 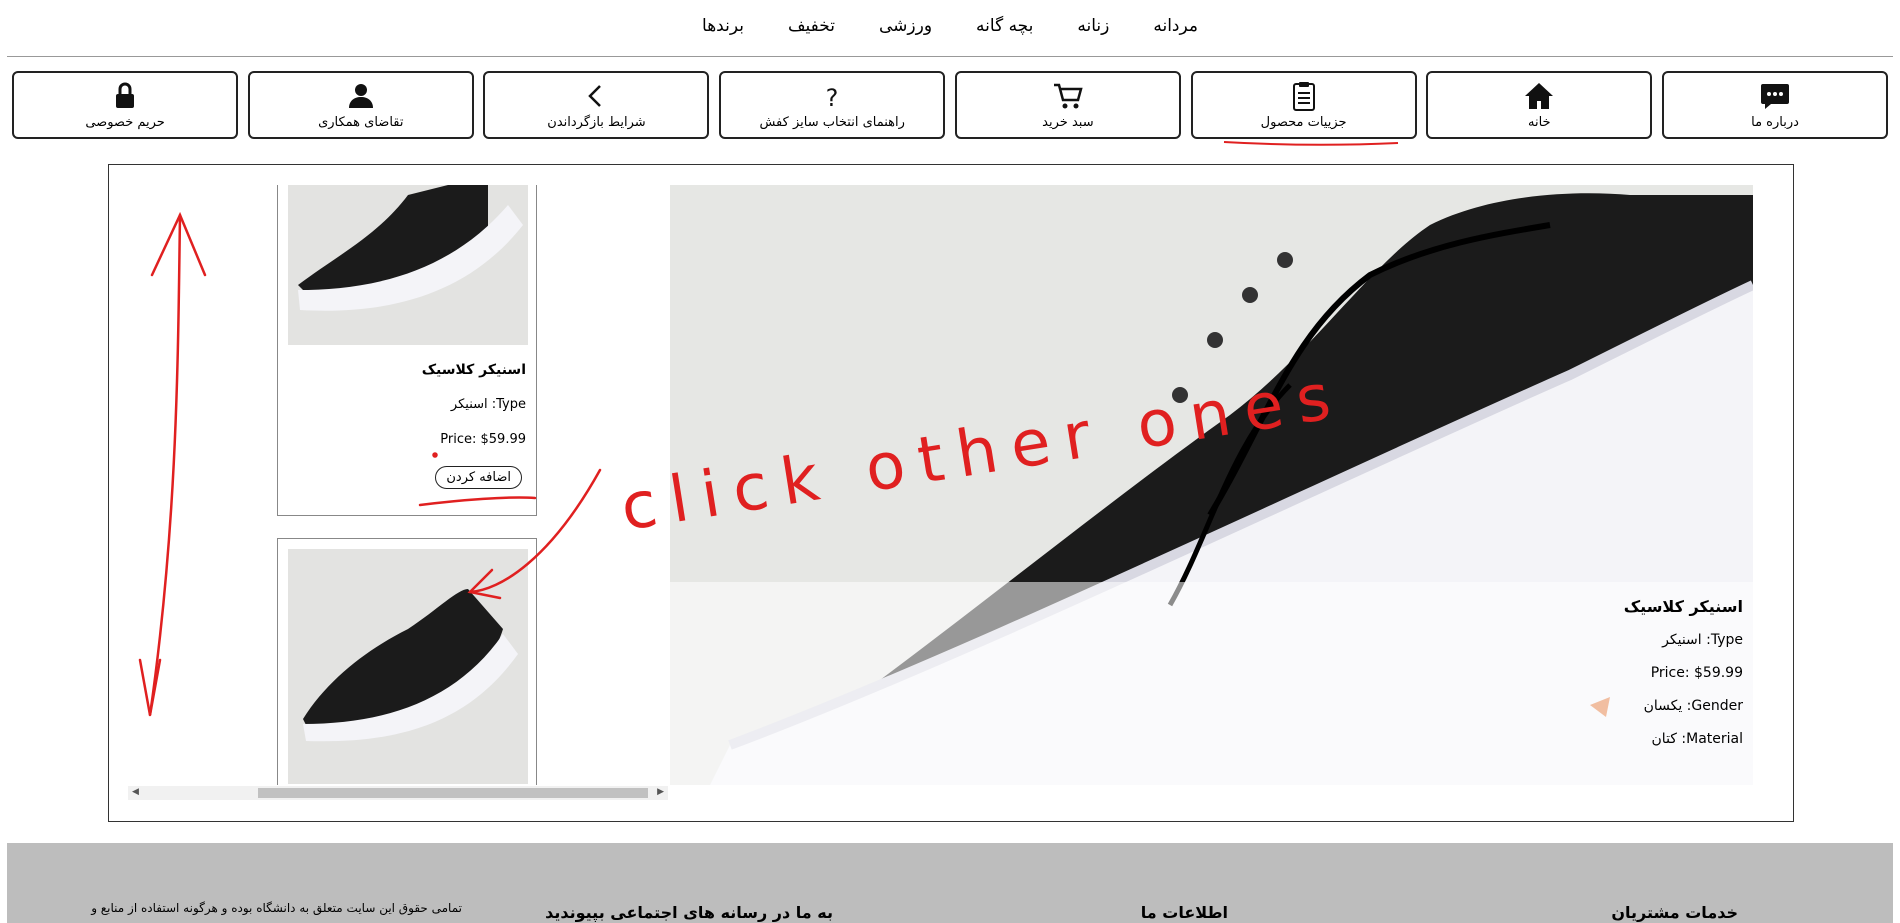 I want to click on nav-men: مردانه, so click(x=1175, y=30).